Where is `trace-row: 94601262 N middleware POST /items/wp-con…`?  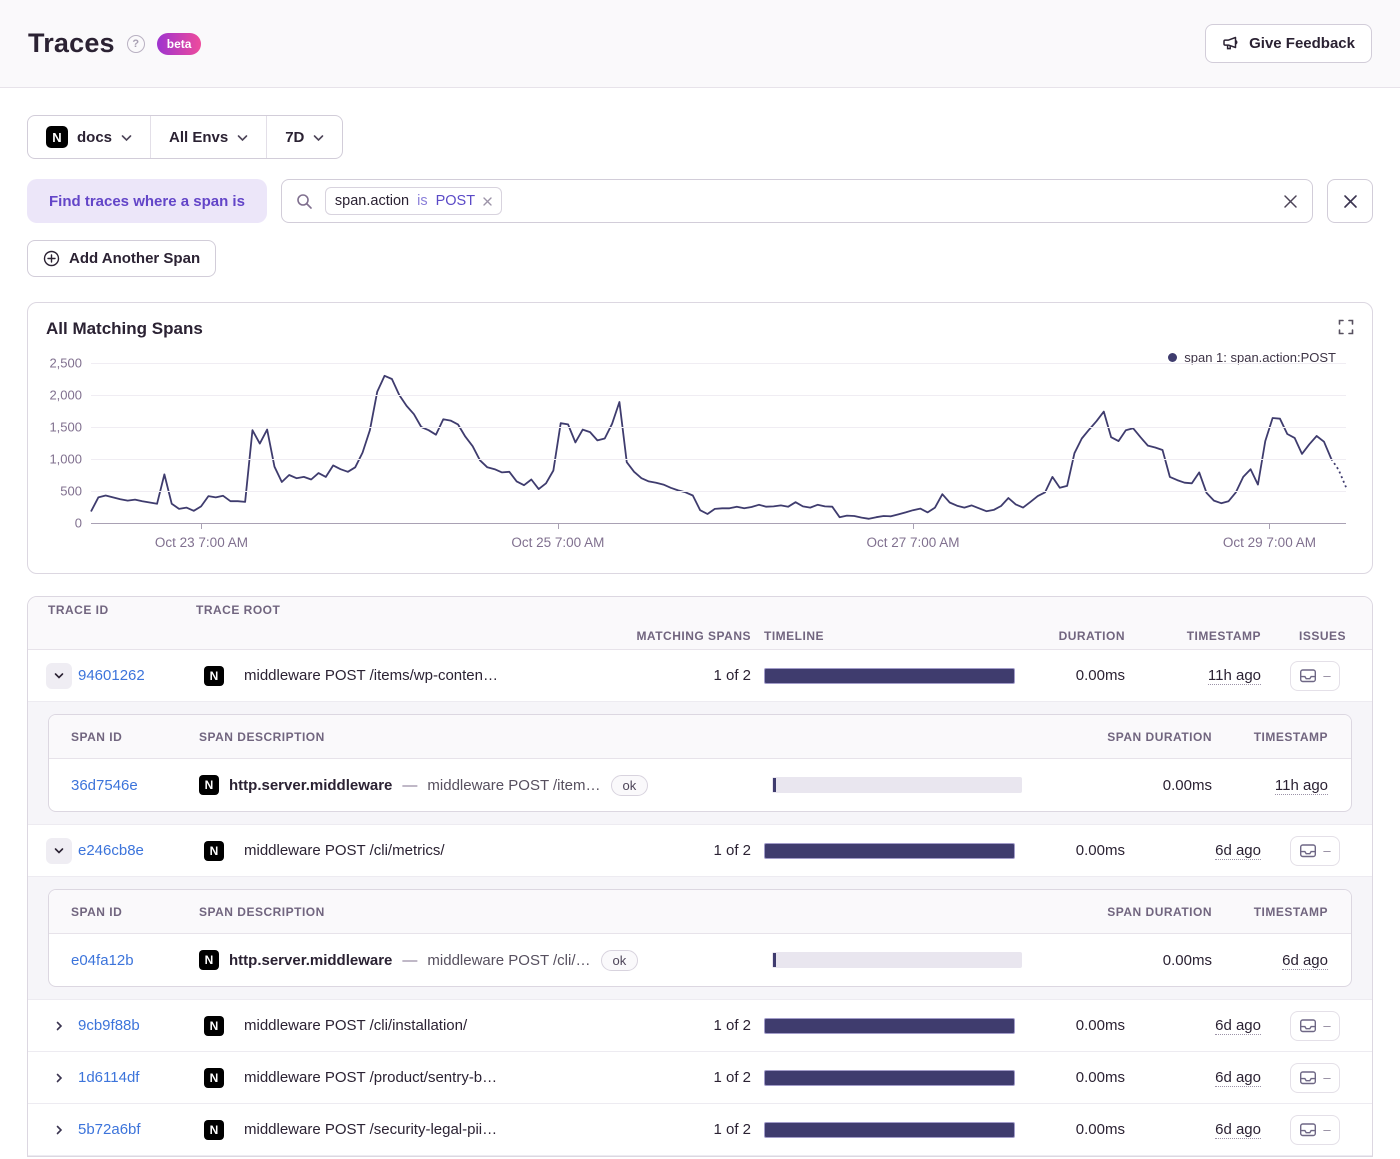 trace-row: 94601262 N middleware POST /items/wp-con… is located at coordinates (700, 676).